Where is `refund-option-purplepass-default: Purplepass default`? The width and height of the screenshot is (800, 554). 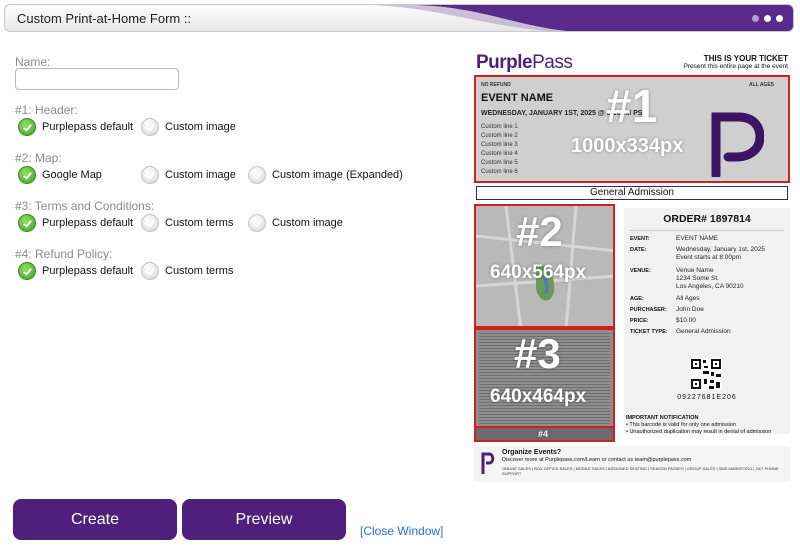 refund-option-purplepass-default: Purplepass default is located at coordinates (75, 271).